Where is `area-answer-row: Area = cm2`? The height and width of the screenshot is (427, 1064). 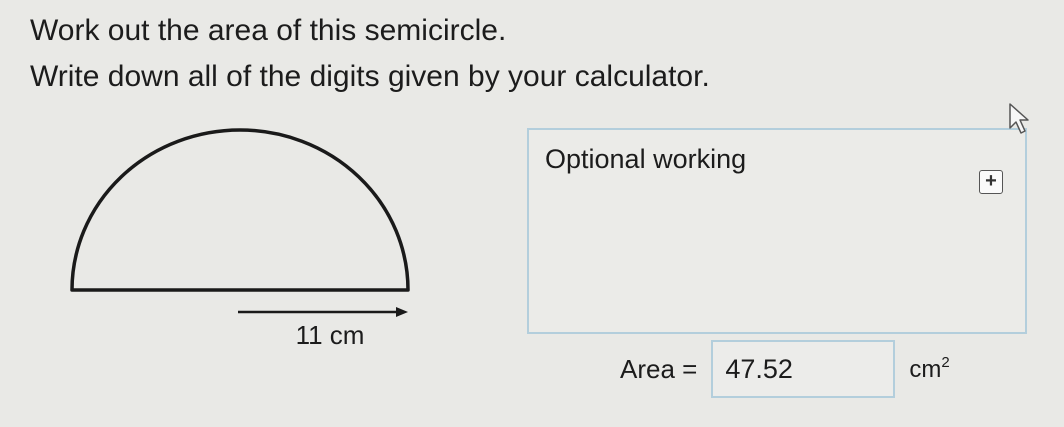
area-answer-row: Area = cm2 is located at coordinates (785, 369).